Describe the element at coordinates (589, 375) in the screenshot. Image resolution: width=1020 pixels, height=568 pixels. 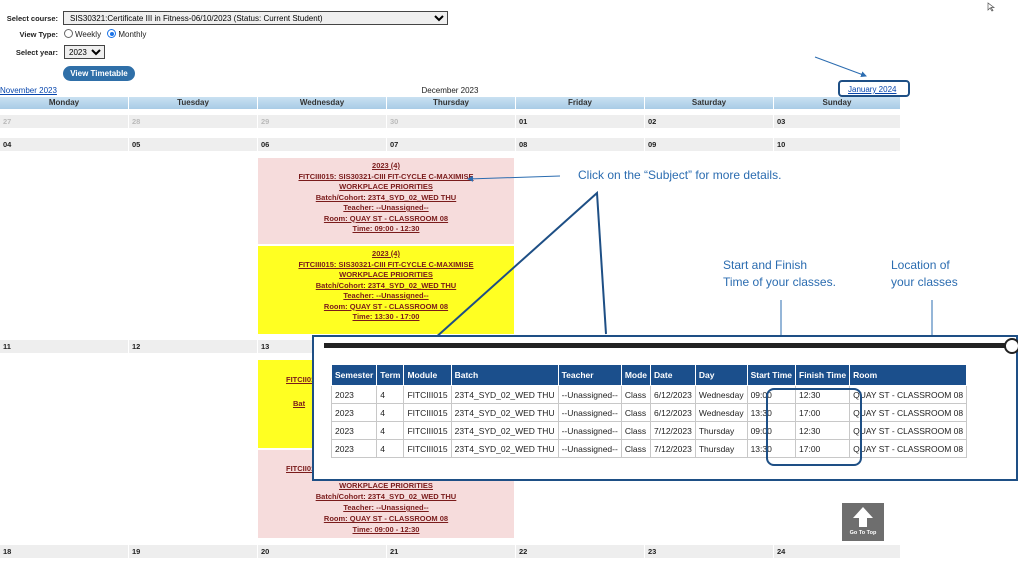
I see `col-header: Teacher` at that location.